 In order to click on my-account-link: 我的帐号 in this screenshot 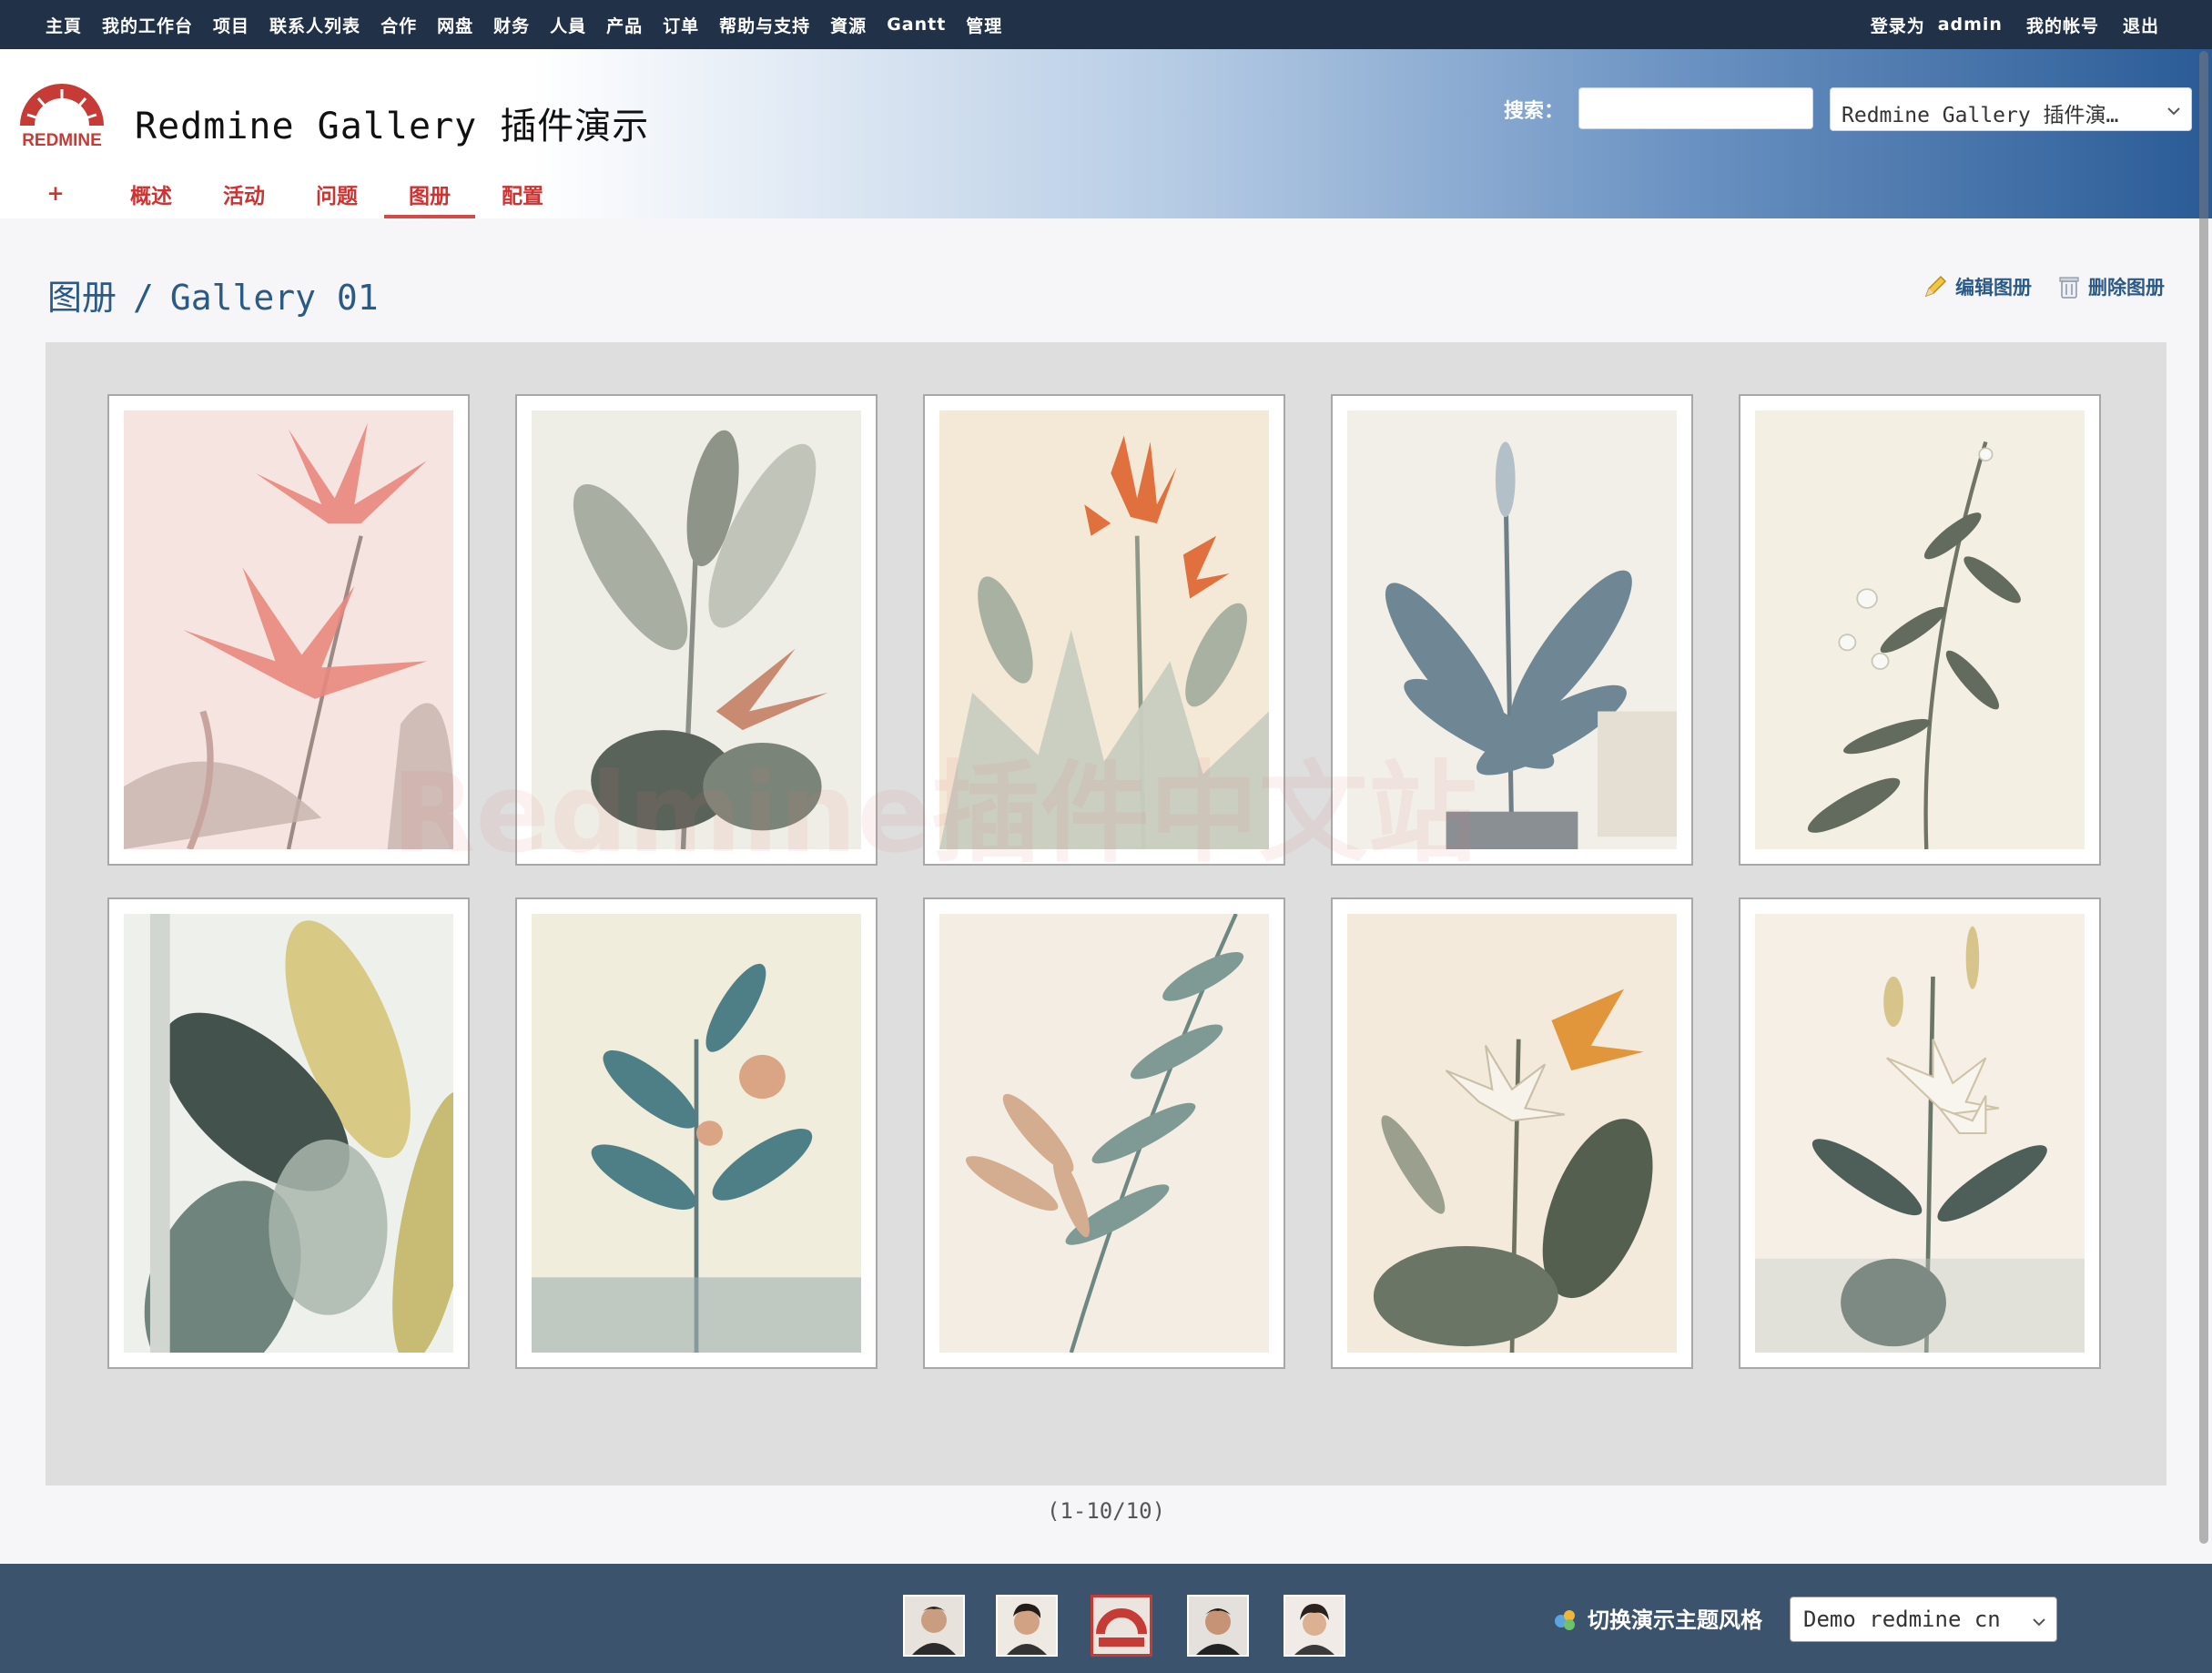, I will do `click(2062, 25)`.